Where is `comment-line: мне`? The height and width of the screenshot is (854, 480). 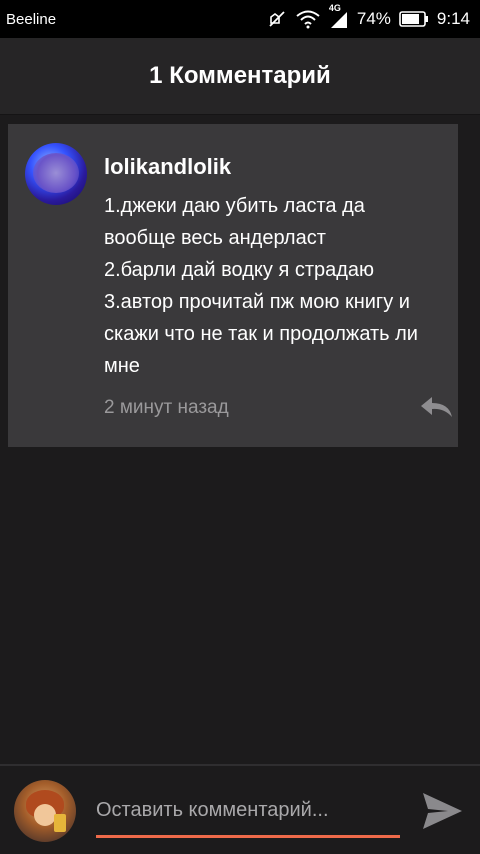
comment-line: мне is located at coordinates (122, 366).